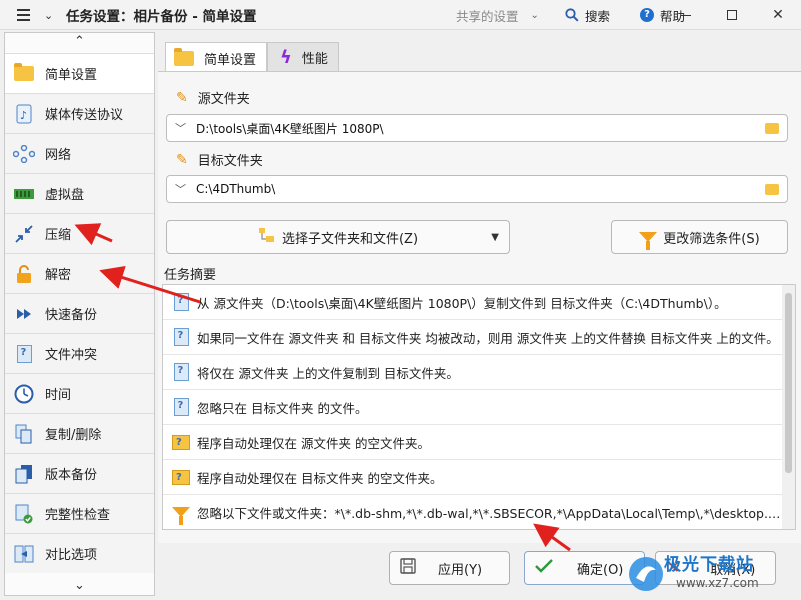 This screenshot has width=801, height=600. I want to click on sidebar-item-compare-options: 对比选项, so click(79, 553).